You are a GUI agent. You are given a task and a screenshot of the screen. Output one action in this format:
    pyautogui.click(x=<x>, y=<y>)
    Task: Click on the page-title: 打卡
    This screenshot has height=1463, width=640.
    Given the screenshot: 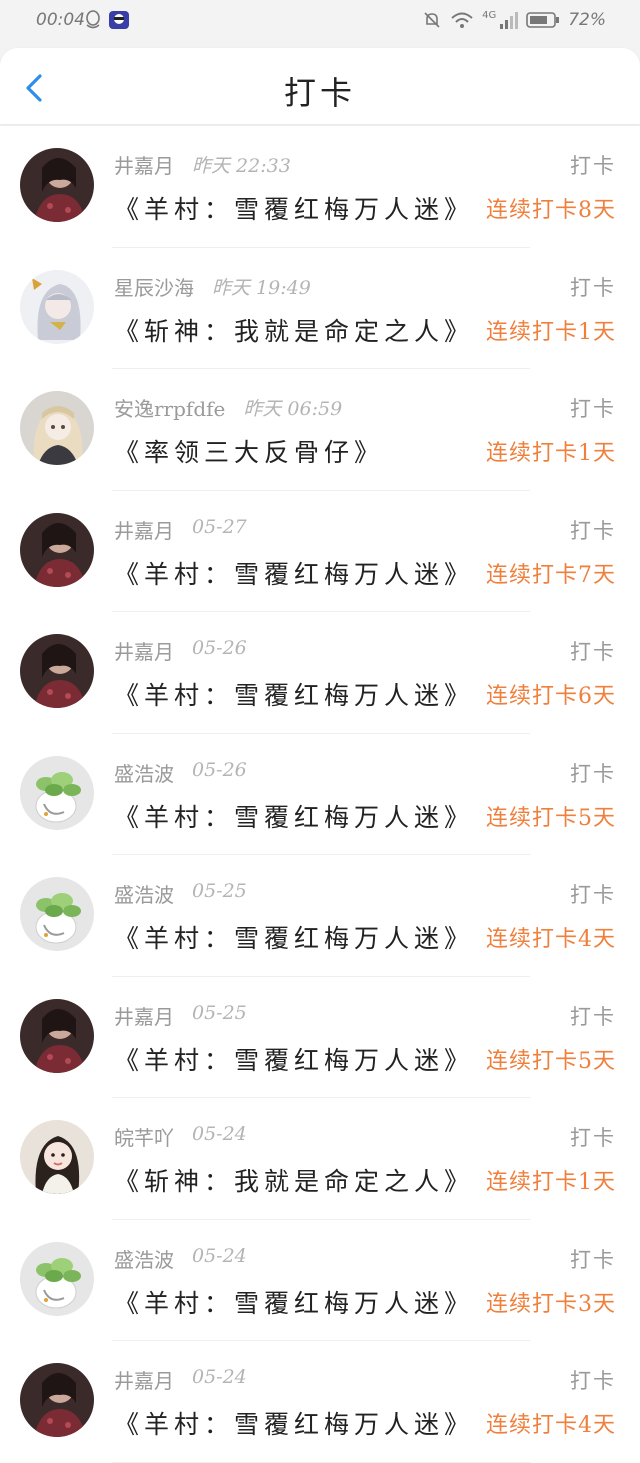 What is the action you would take?
    pyautogui.click(x=319, y=93)
    